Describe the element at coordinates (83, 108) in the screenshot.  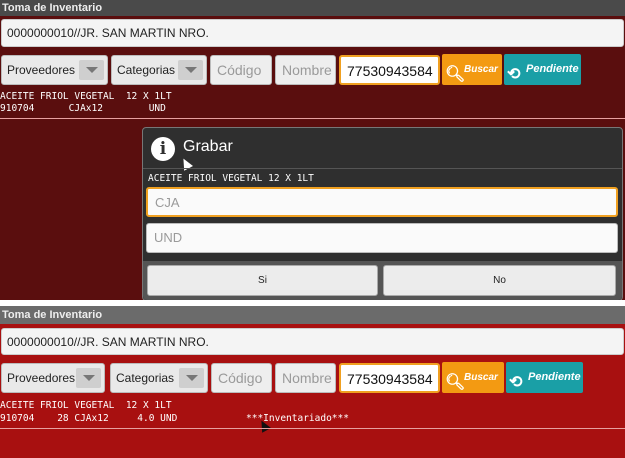
I see `product-line-2: 910704 CJAx12 UND` at that location.